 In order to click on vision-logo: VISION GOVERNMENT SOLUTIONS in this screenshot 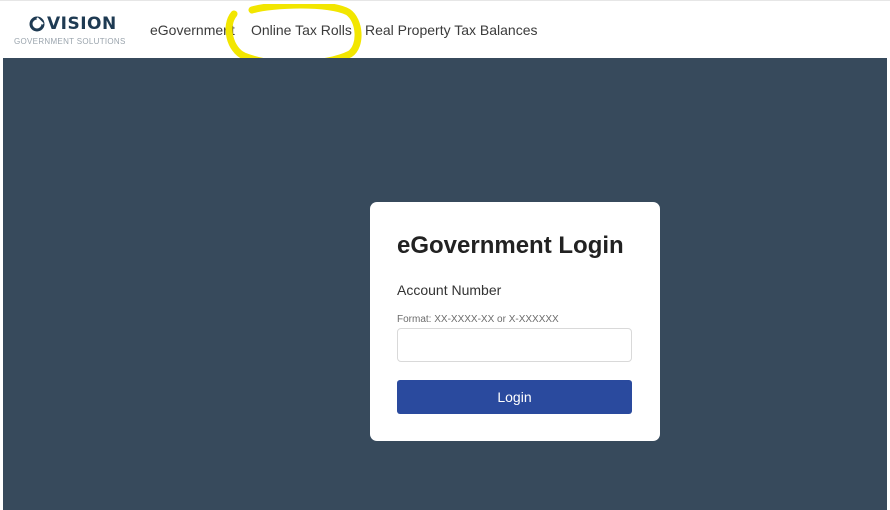, I will do `click(73, 31)`.